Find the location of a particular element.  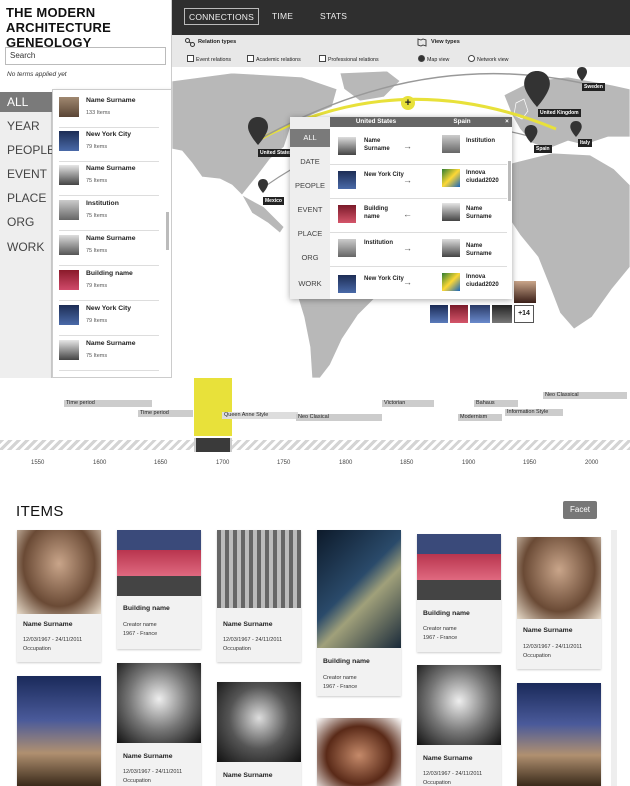

filter-place: PLACE is located at coordinates (26, 198).